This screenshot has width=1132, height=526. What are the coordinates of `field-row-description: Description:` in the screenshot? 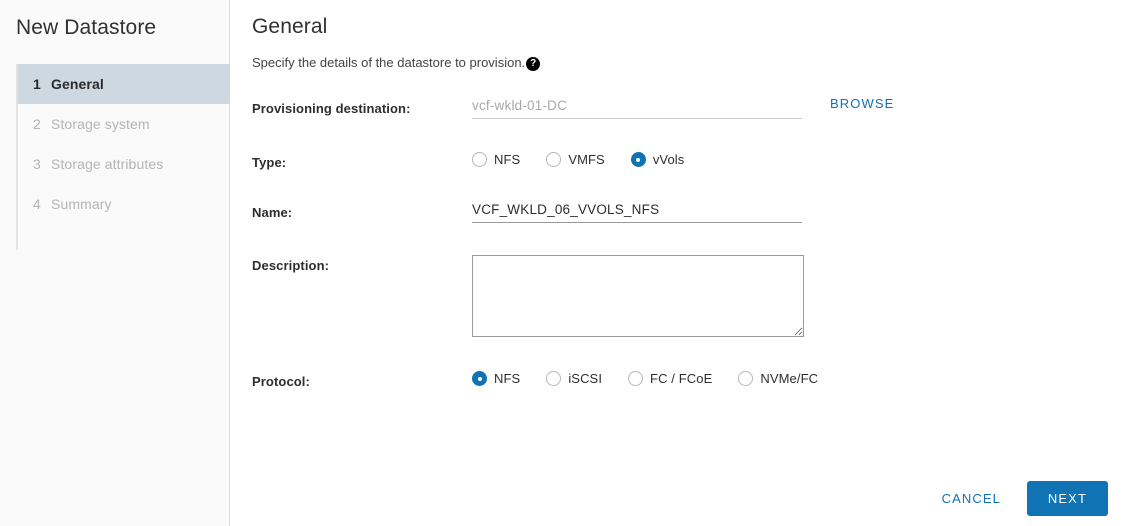 It's located at (692, 296).